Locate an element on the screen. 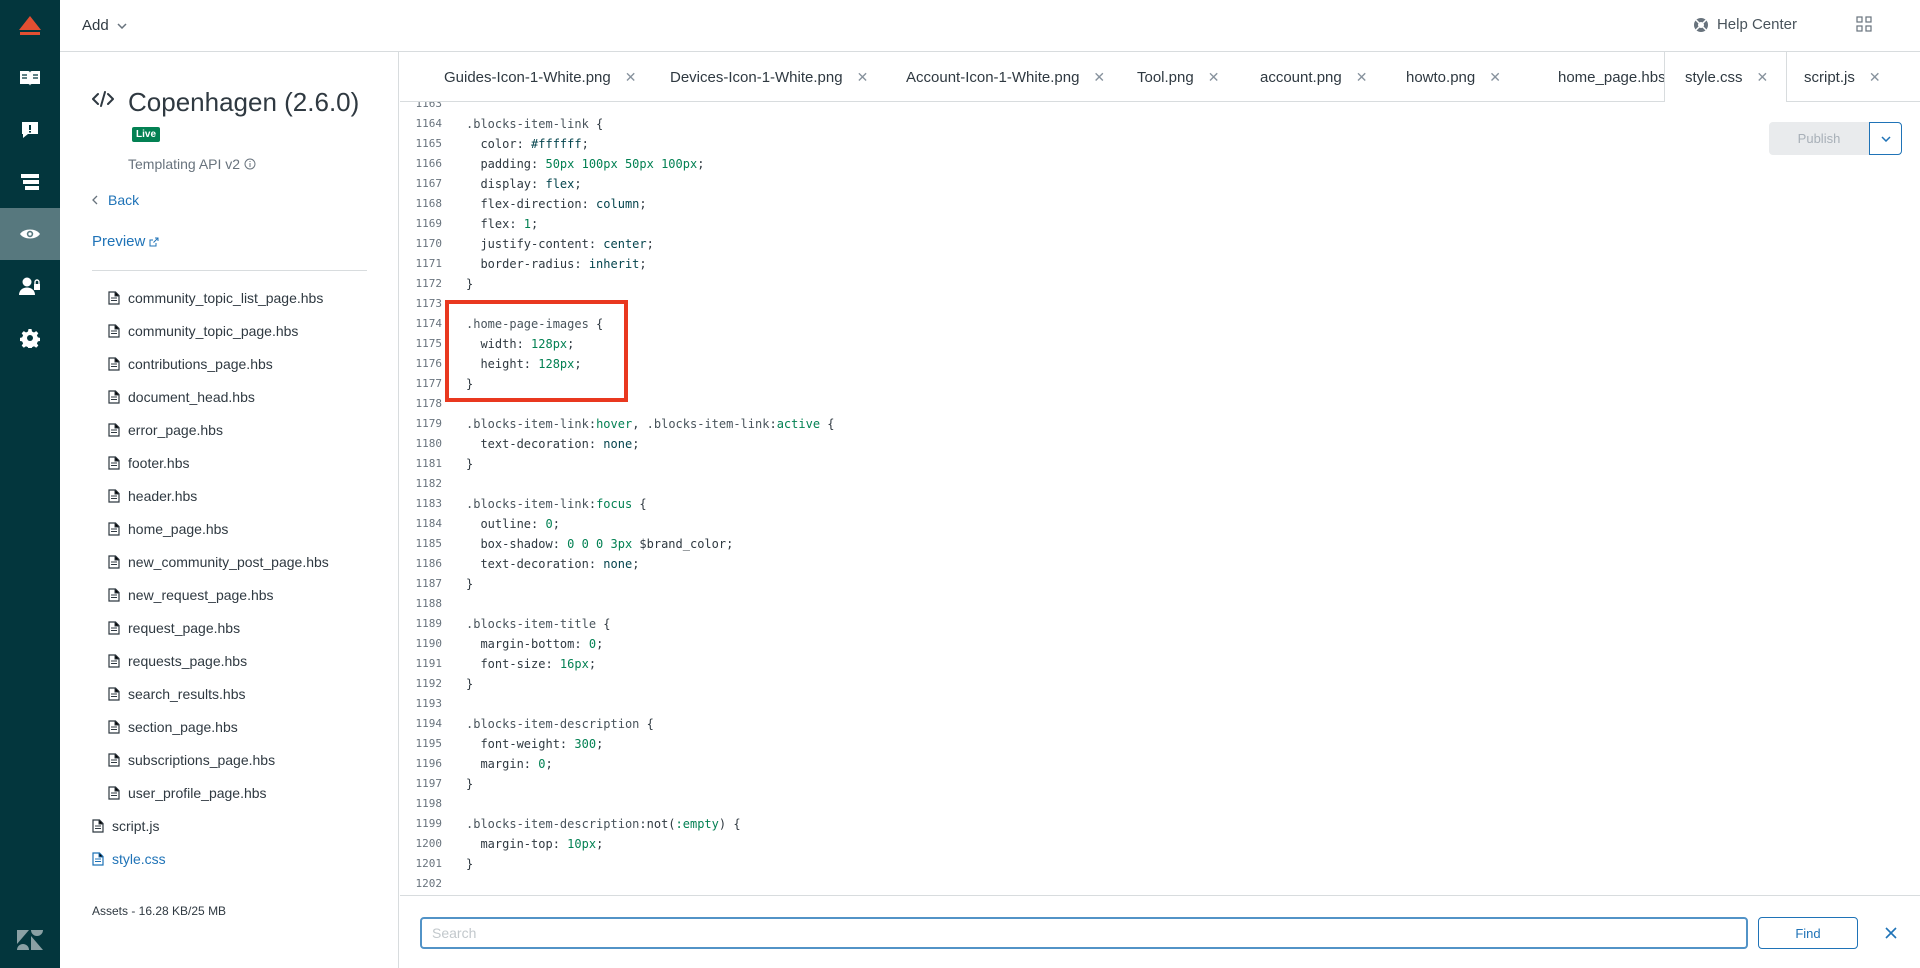  code-line: 1191 font-size: 16px; is located at coordinates (1160, 664).